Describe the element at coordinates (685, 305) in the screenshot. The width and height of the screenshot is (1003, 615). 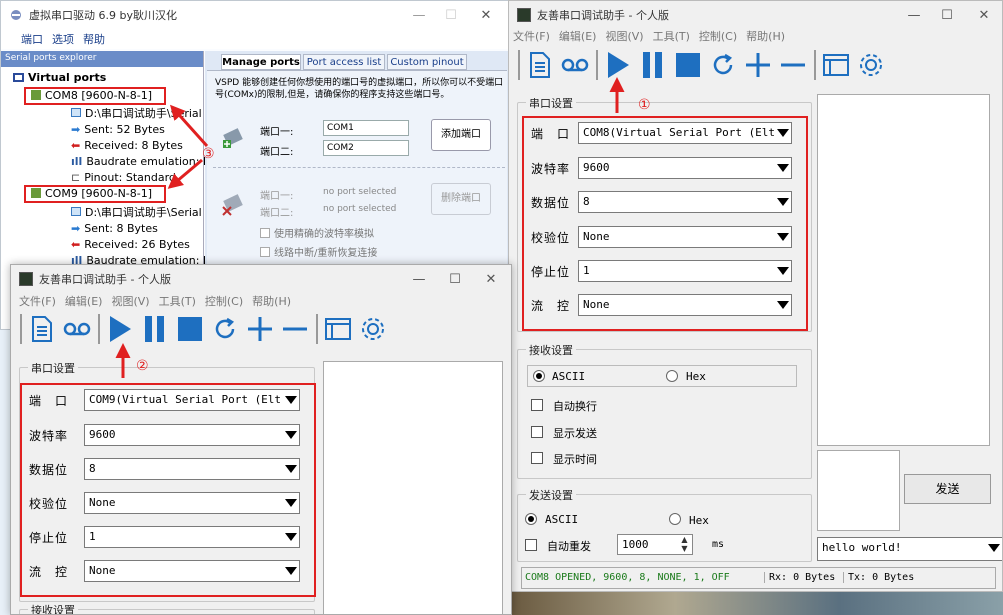
I see `right-flow-select: None` at that location.